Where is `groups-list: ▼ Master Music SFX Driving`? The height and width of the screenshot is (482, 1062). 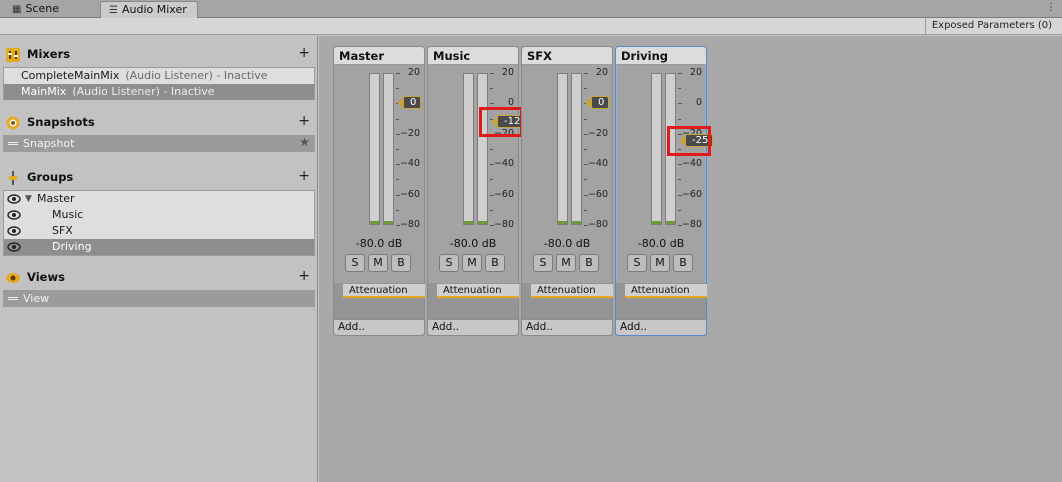 groups-list: ▼ Master Music SFX Driving is located at coordinates (159, 223).